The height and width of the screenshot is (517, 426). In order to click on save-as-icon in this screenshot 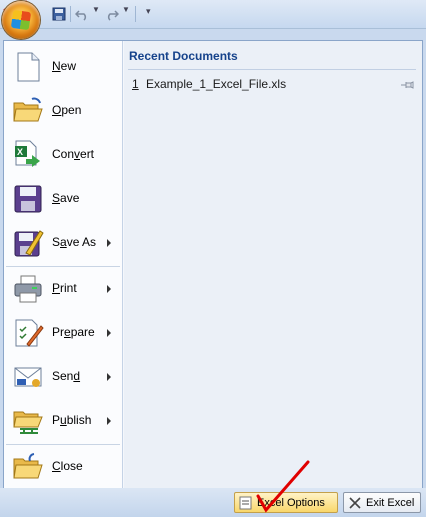, I will do `click(28, 243)`.